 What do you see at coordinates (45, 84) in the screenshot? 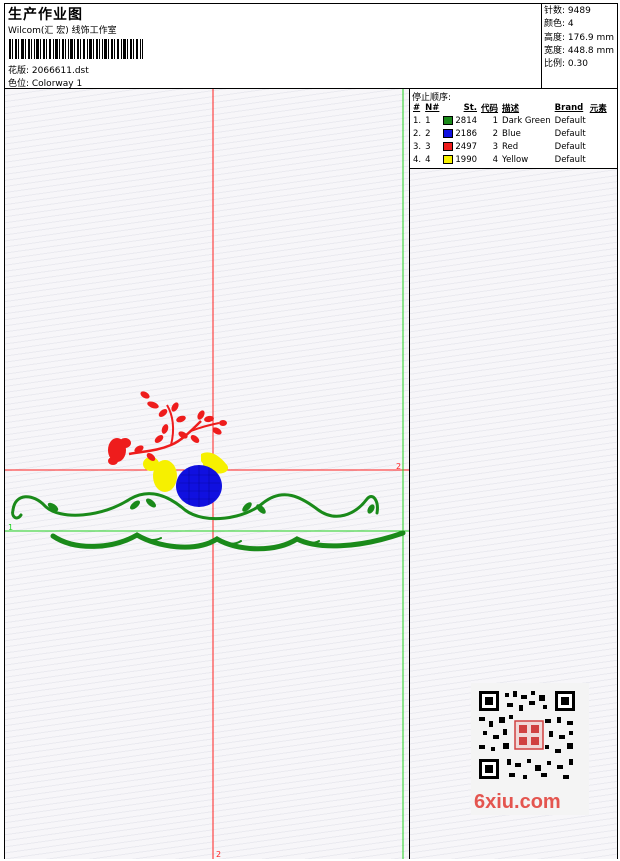
I see `colorway: 色位: Colorway 1` at bounding box center [45, 84].